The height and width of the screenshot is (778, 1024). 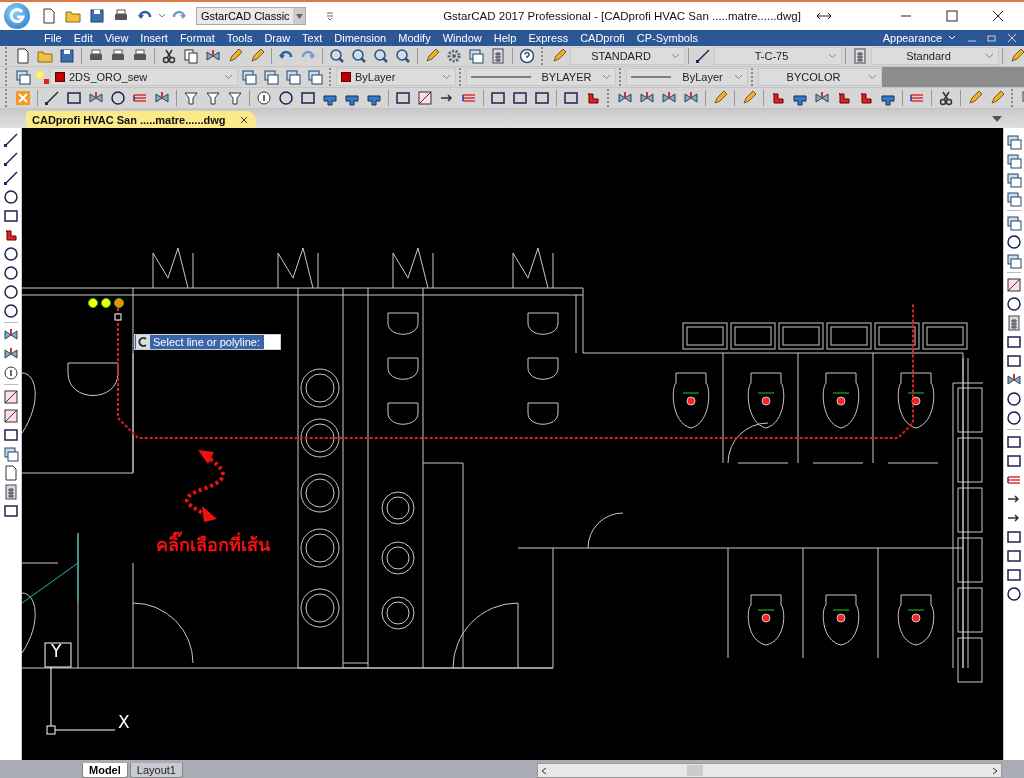 I want to click on funnel-icon, so click(x=213, y=98).